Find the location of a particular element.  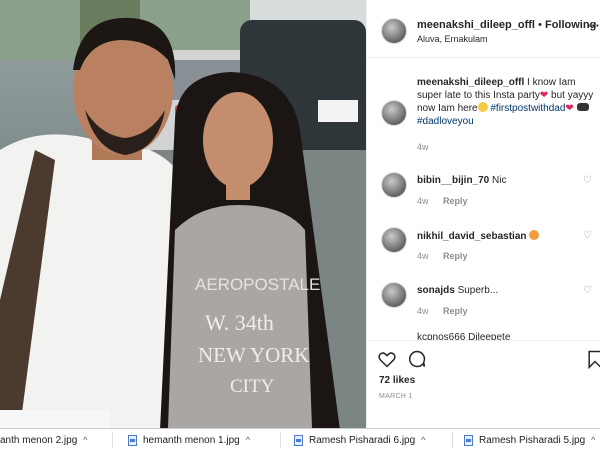

comment-item: bibin__bijin_70 Nic 4w Reply ♡ is located at coordinates (483, 200).